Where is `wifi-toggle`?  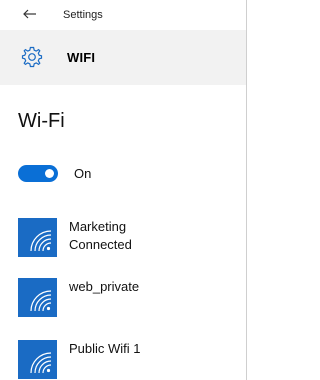 wifi-toggle is located at coordinates (38, 173).